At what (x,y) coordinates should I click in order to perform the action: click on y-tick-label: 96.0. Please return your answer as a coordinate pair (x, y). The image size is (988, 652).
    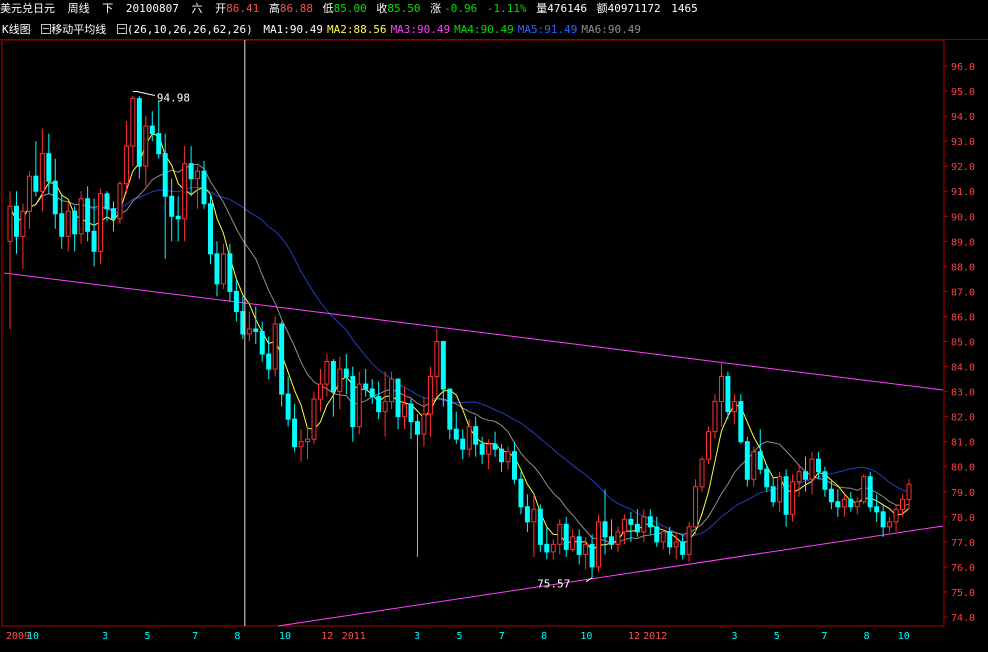
    Looking at the image, I should click on (963, 67).